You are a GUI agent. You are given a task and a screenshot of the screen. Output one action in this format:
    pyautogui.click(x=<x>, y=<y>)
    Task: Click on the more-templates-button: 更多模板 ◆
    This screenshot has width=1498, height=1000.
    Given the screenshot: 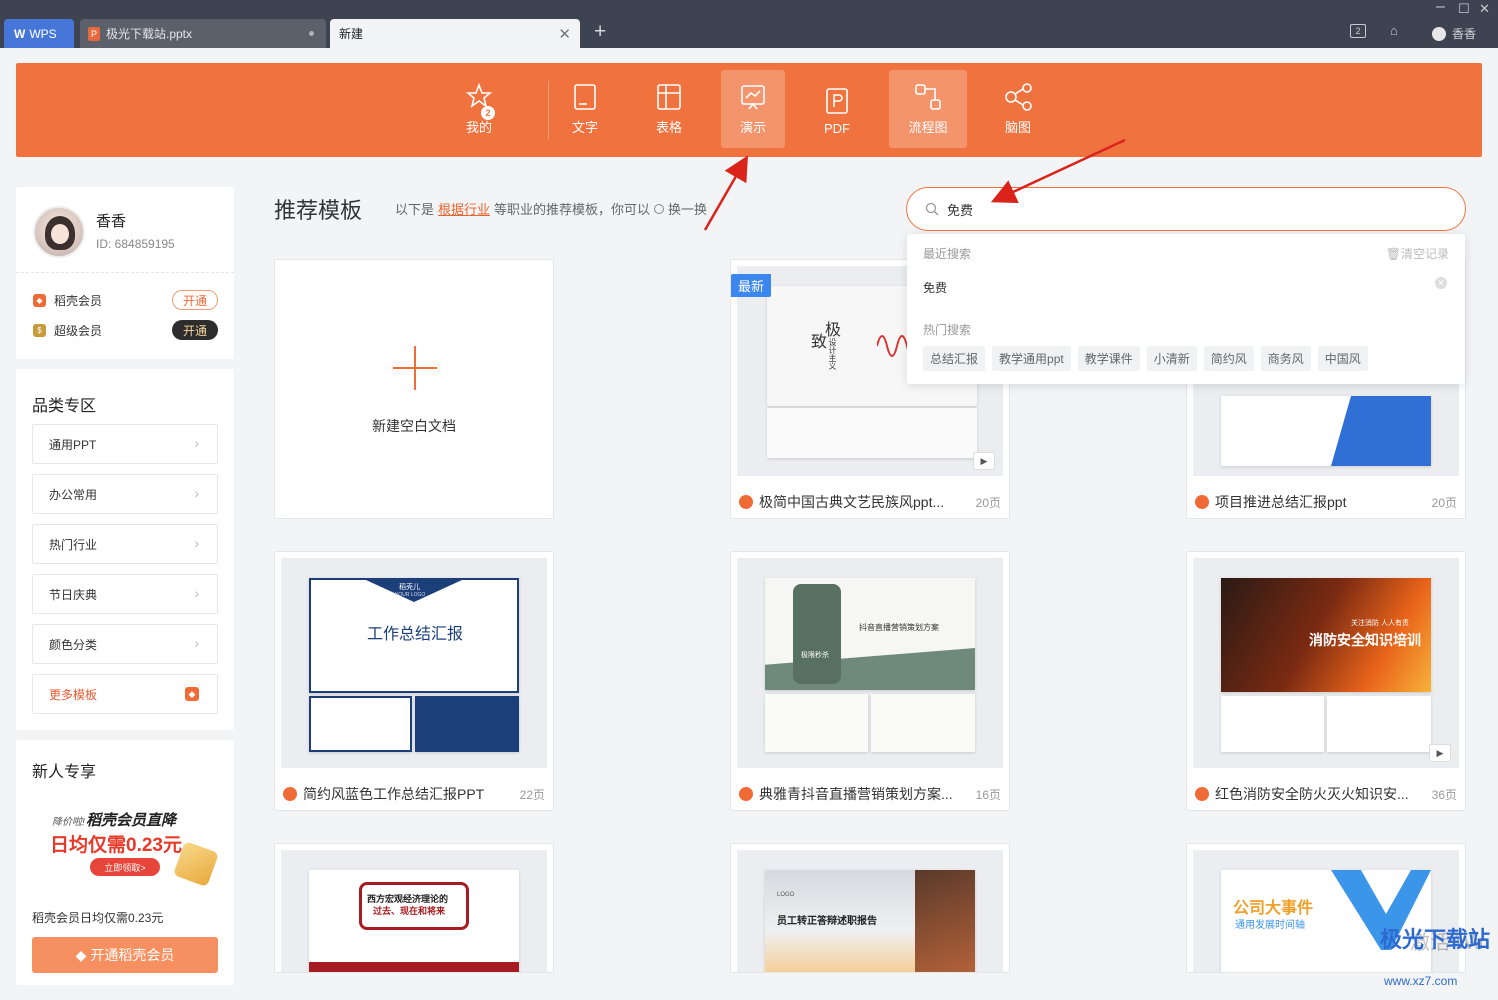 What is the action you would take?
    pyautogui.click(x=125, y=694)
    